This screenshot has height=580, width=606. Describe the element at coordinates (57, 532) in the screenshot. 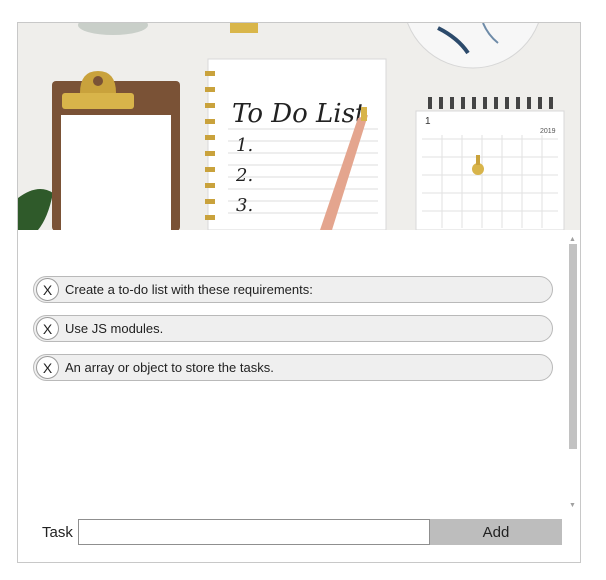

I see `task-label: Task` at that location.